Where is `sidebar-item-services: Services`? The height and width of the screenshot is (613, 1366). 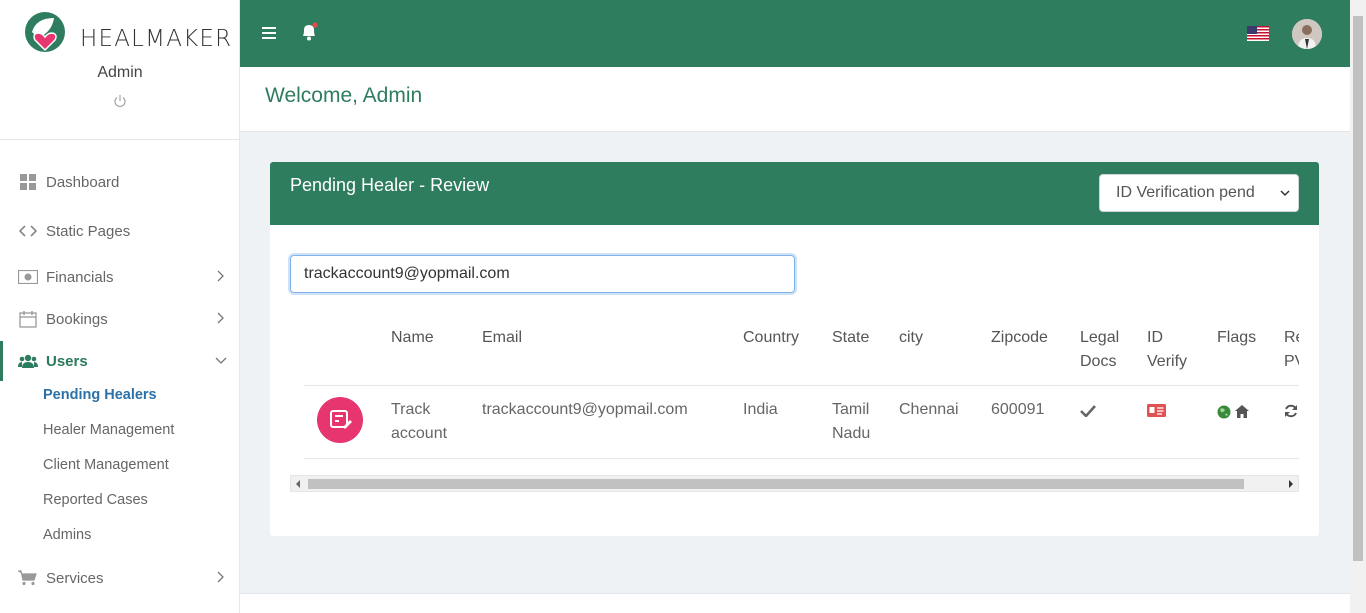
sidebar-item-services: Services is located at coordinates (119, 578).